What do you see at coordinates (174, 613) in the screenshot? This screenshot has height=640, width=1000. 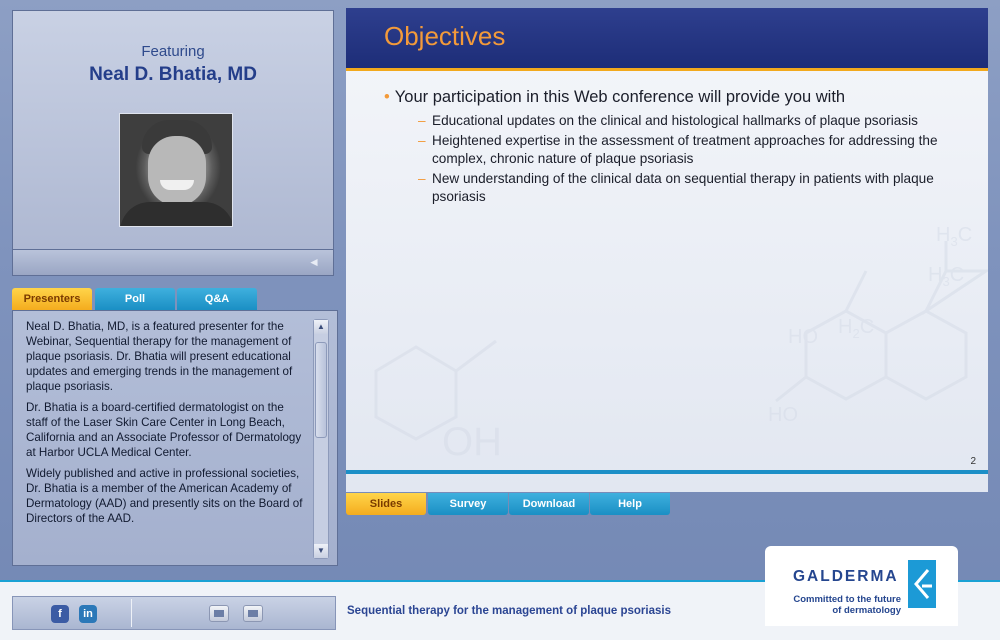 I see `share-toolbar: f in` at bounding box center [174, 613].